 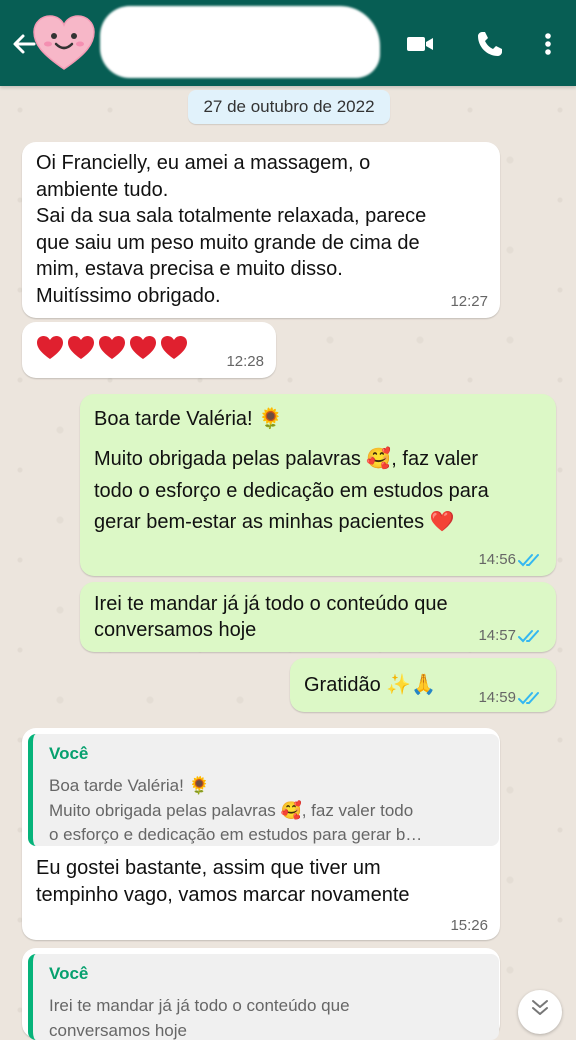 What do you see at coordinates (199, 1005) in the screenshot?
I see `quote-line: Irei te mandar já já todo o conteúdo que` at bounding box center [199, 1005].